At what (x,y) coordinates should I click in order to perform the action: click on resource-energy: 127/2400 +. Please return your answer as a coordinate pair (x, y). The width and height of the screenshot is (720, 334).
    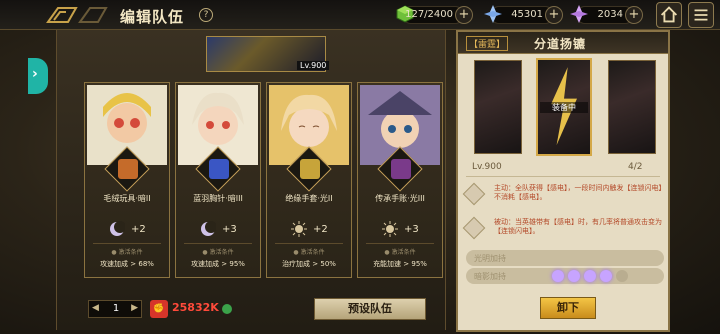
    Looking at the image, I should click on (434, 14).